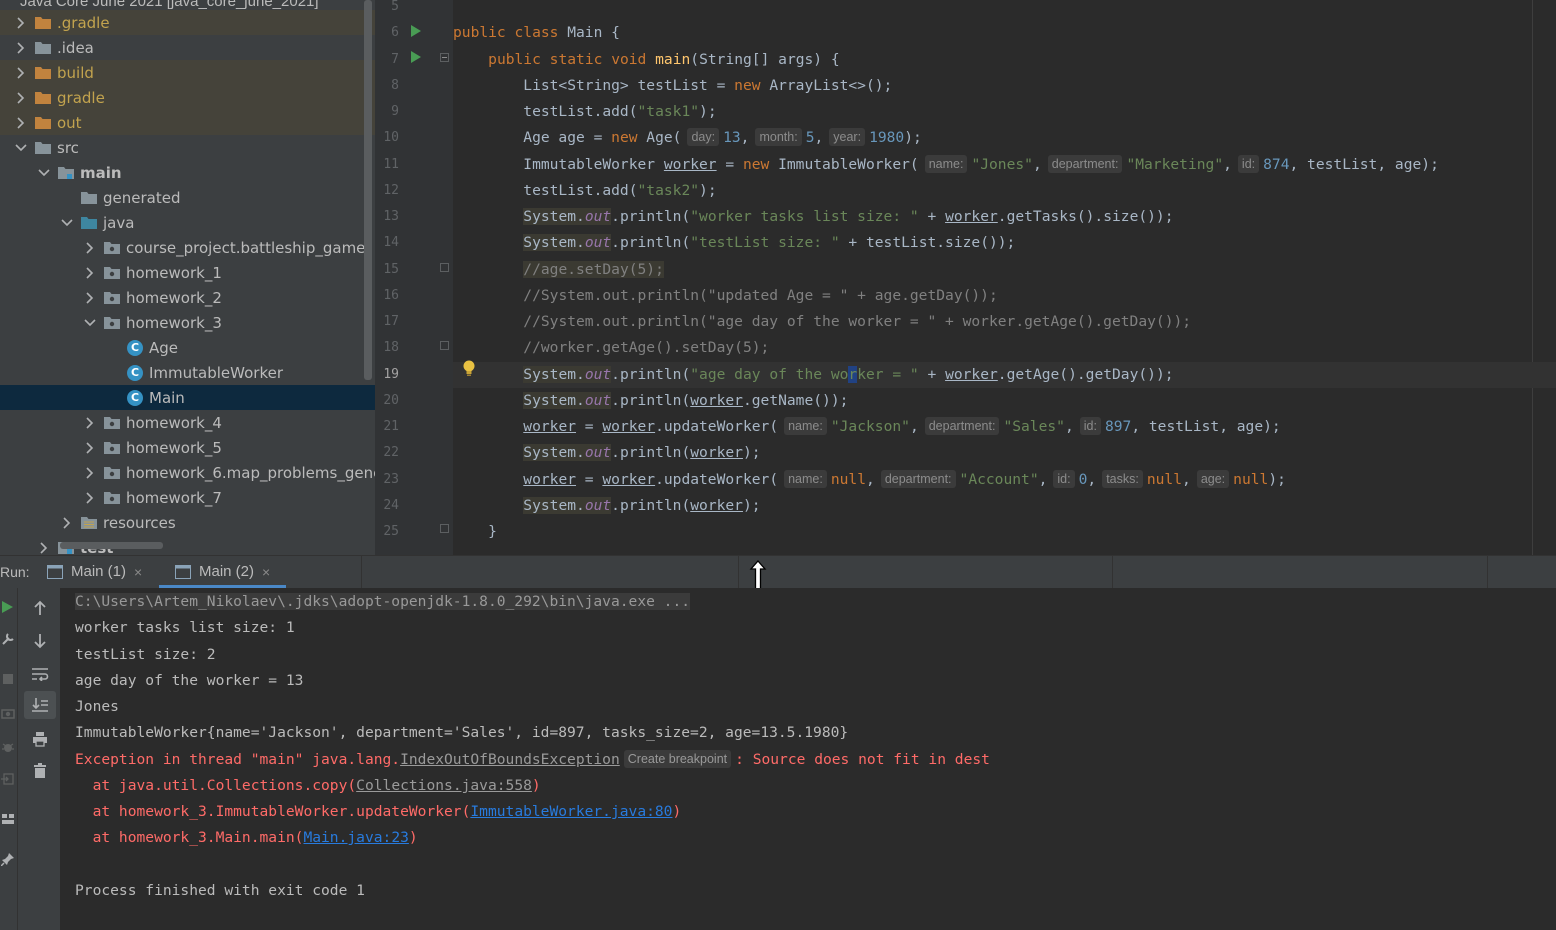 This screenshot has width=1556, height=930. I want to click on tree-item-gradle: gradle, so click(187, 97).